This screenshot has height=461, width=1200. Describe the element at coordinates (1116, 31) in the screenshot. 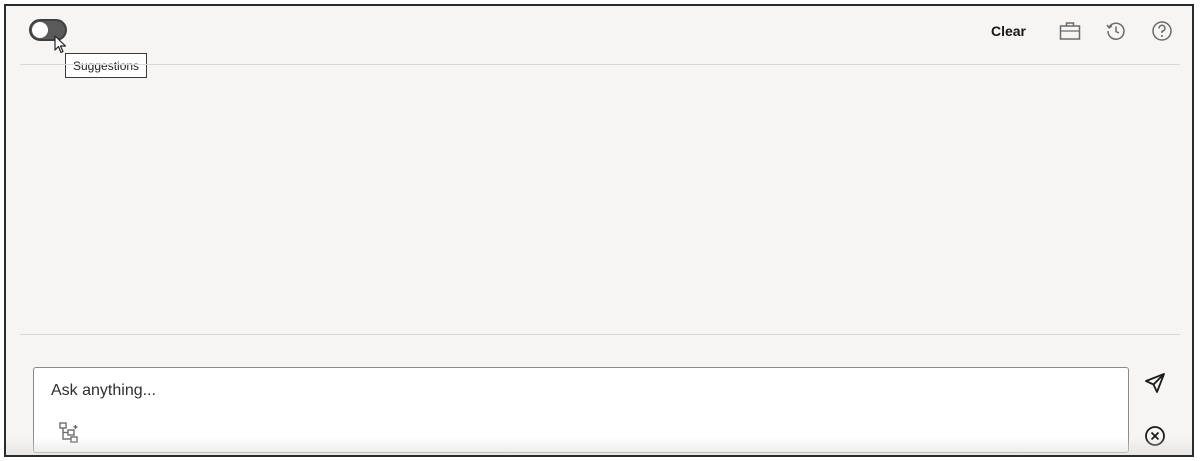

I see `history-icon` at that location.